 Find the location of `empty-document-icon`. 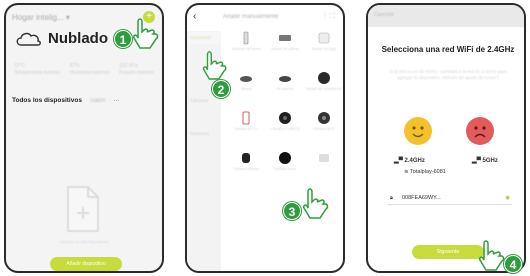

empty-document-icon is located at coordinates (83, 209).